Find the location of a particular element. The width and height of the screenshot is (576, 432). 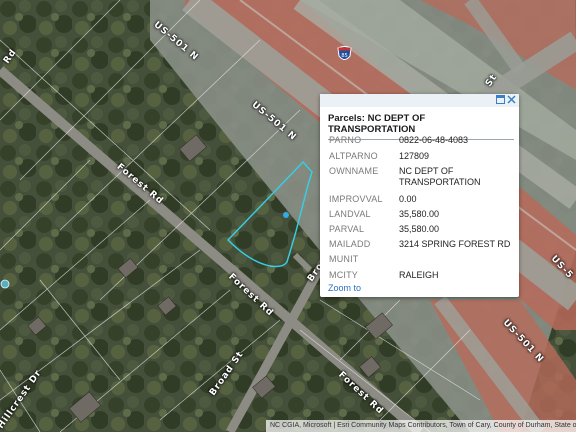

attr-key: LANDVAL is located at coordinates (350, 214).